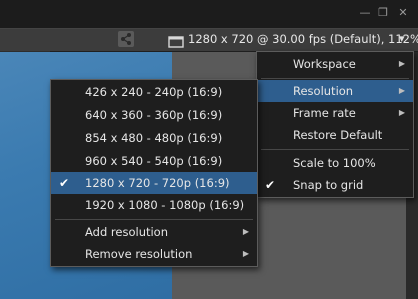  I want to click on resolution-option-480p: 854 x 480 - 480p (16:9), so click(154, 138).